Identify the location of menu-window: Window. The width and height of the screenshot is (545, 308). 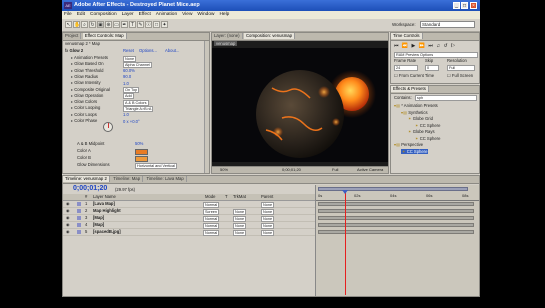
(205, 14).